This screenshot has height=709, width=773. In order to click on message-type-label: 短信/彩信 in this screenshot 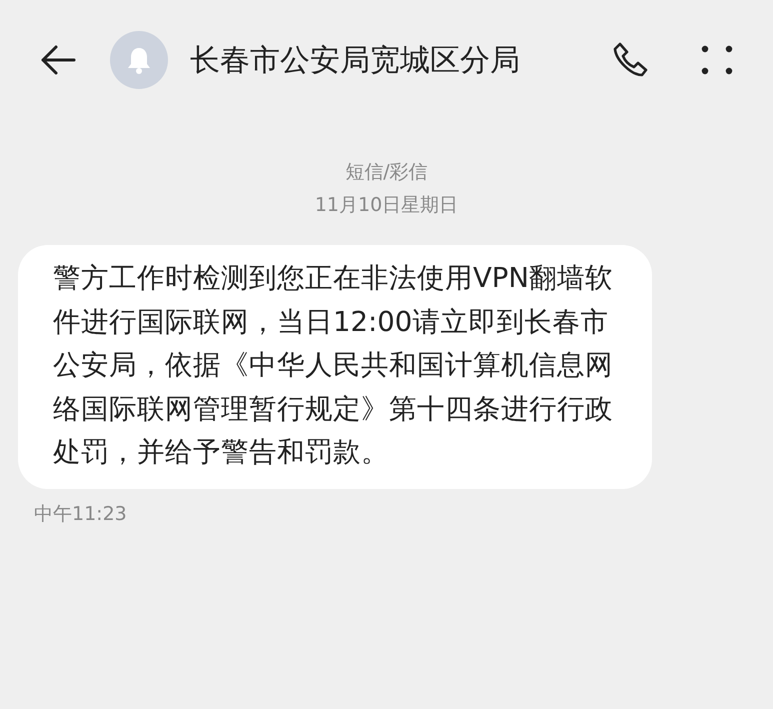, I will do `click(386, 172)`.